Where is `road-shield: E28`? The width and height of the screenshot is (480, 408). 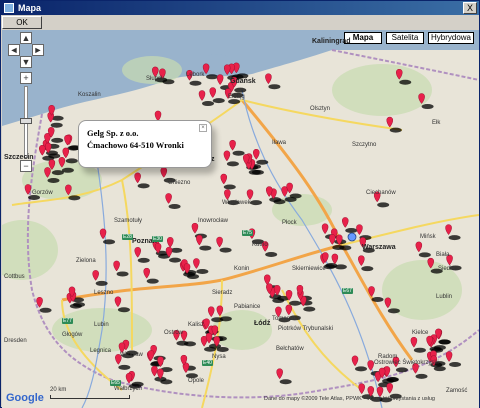 road-shield: E28 is located at coordinates (127, 237).